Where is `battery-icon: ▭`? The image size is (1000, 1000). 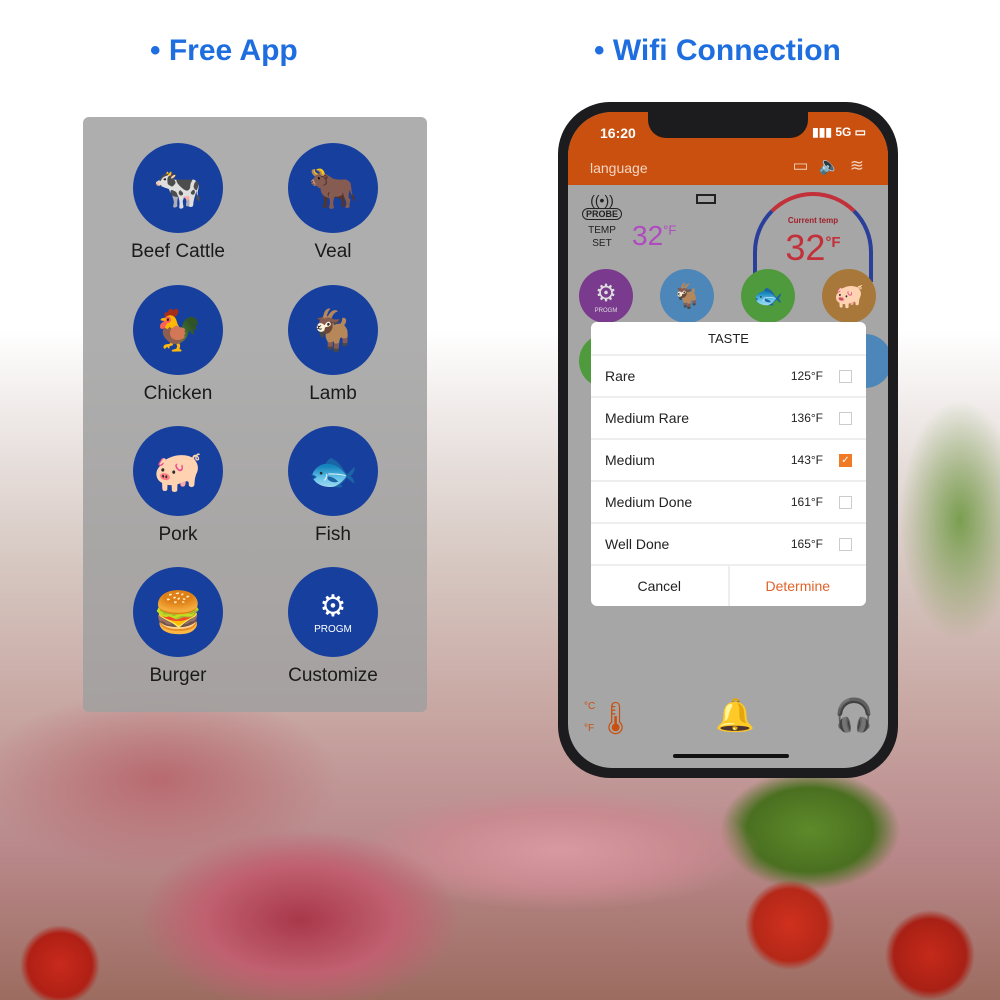 battery-icon: ▭ is located at coordinates (805, 165).